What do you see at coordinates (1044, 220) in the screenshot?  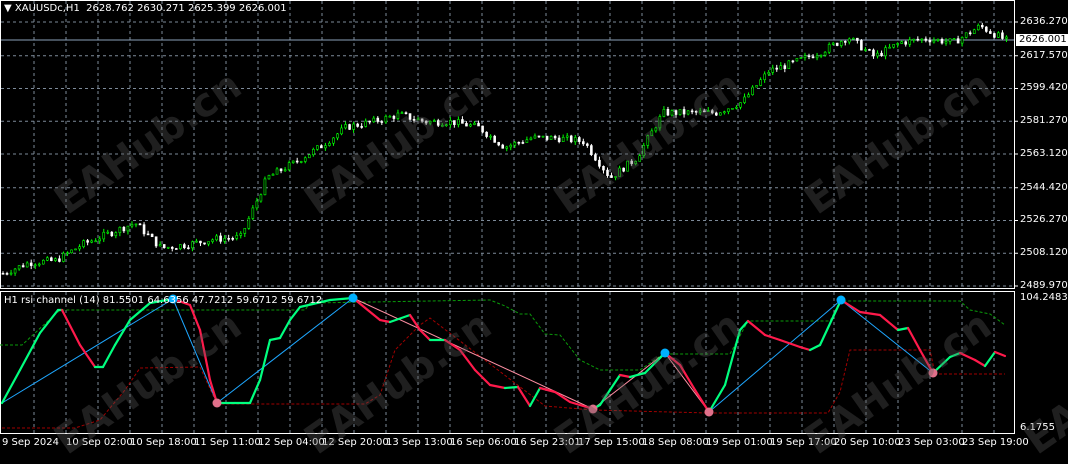 I see `price-tick-label: 2526.270` at bounding box center [1044, 220].